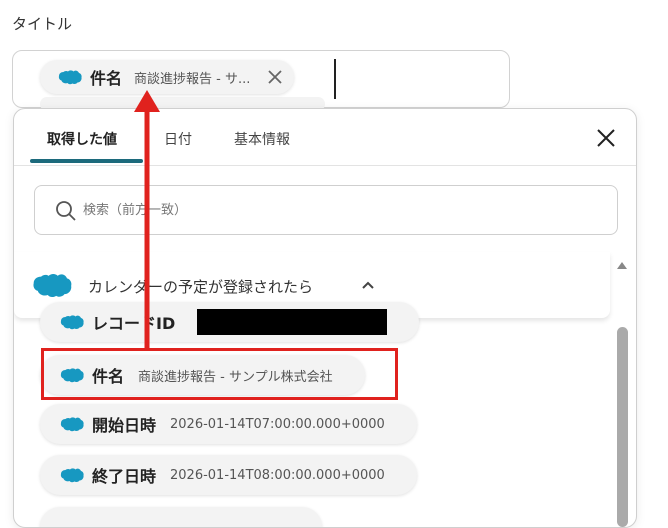  What do you see at coordinates (262, 139) in the screenshot?
I see `tab-basic-info: 基本情報` at bounding box center [262, 139].